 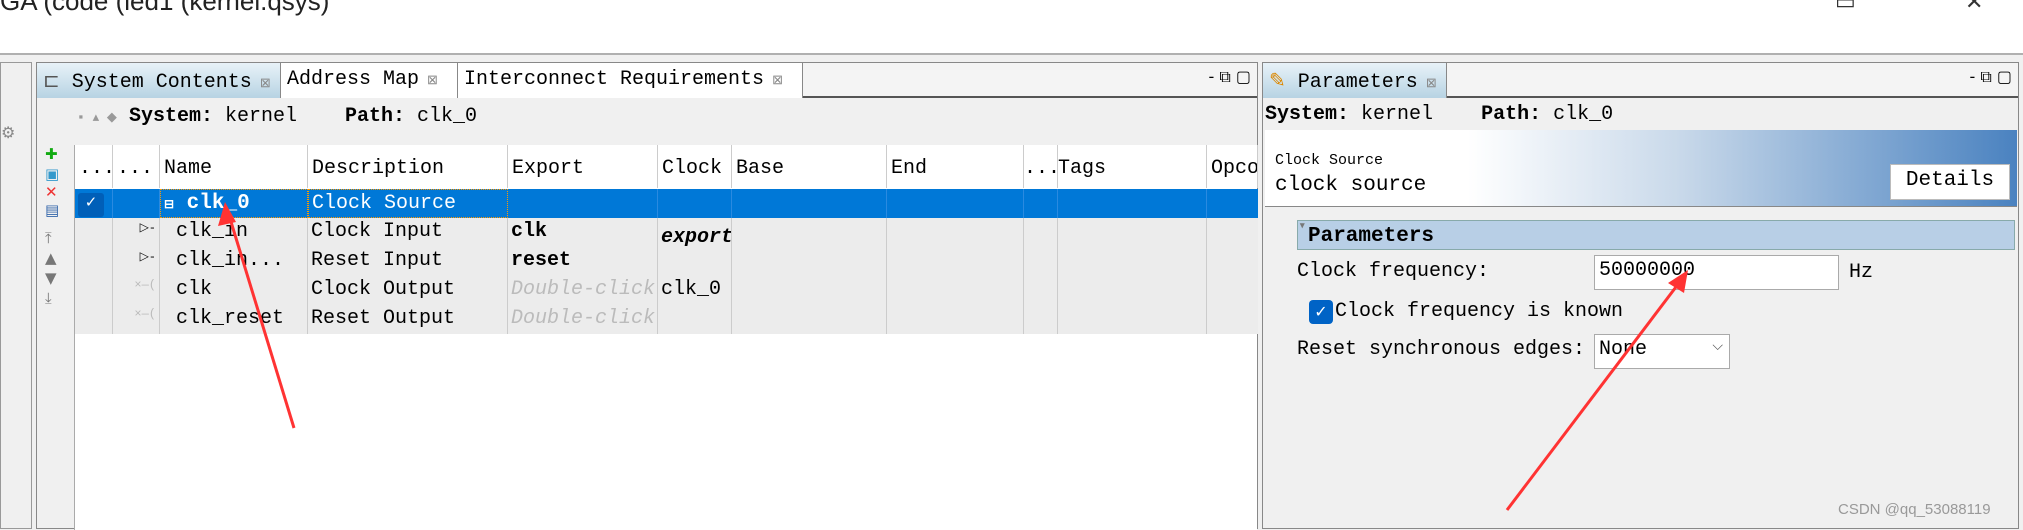 What do you see at coordinates (1974, 7) in the screenshot?
I see `close-button: ✕` at bounding box center [1974, 7].